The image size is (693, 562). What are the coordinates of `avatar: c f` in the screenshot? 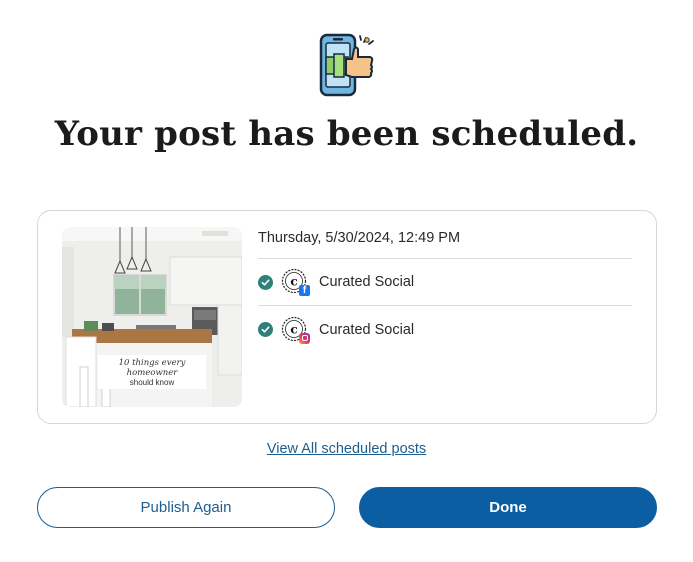 It's located at (295, 282).